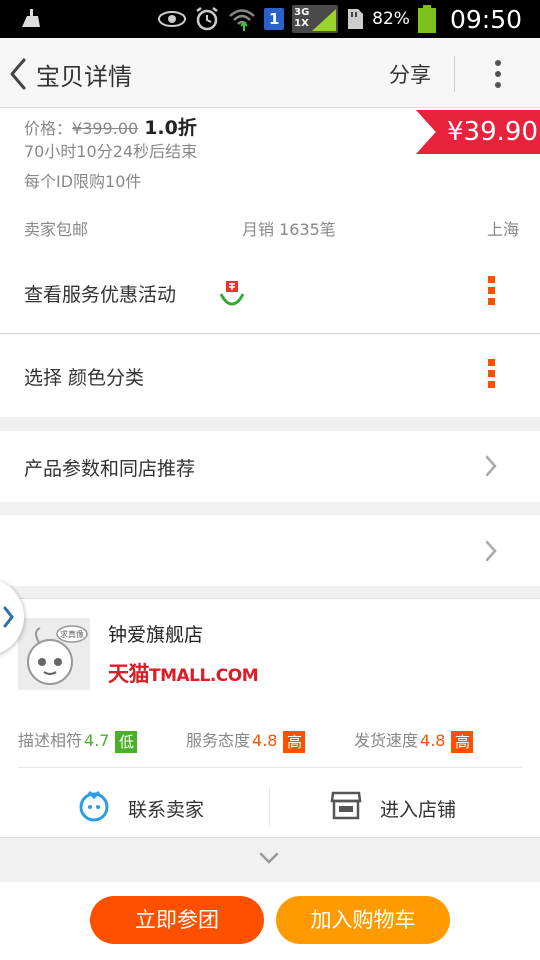 The height and width of the screenshot is (960, 540). What do you see at coordinates (166, 810) in the screenshot?
I see `contact-seller-label: 联系卖家` at bounding box center [166, 810].